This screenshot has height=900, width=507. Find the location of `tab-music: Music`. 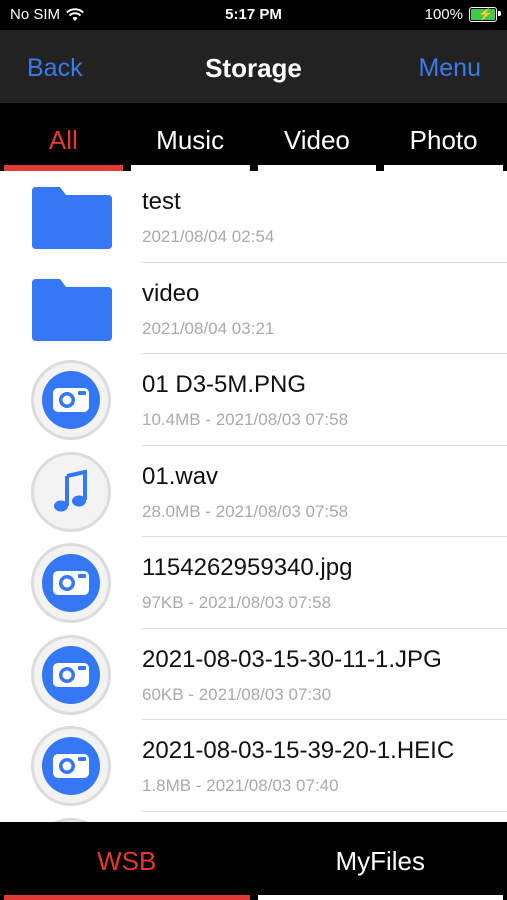

tab-music: Music is located at coordinates (190, 137).